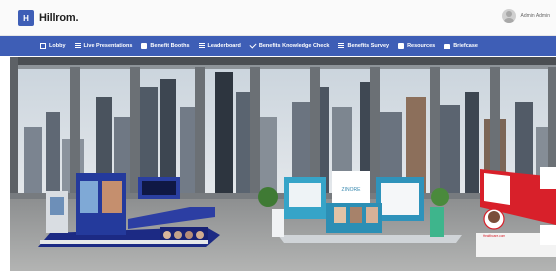  What do you see at coordinates (352, 190) in the screenshot?
I see `booth-center-logo: ZINORE` at bounding box center [352, 190].